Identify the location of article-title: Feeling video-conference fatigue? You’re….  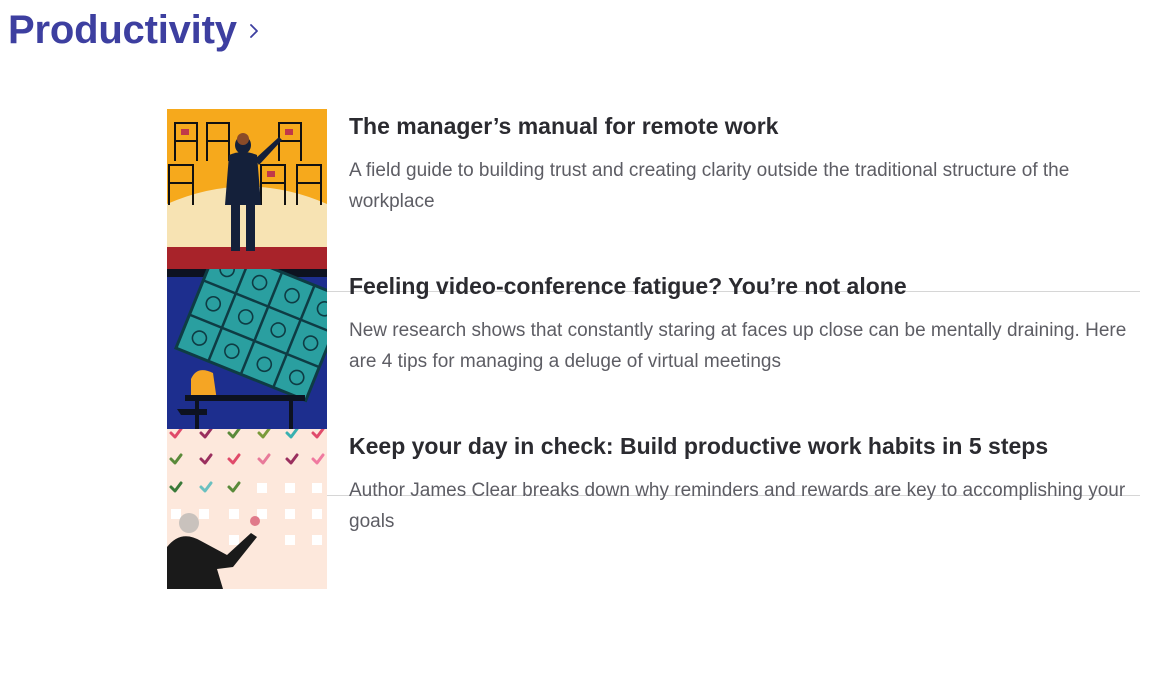
(744, 286).